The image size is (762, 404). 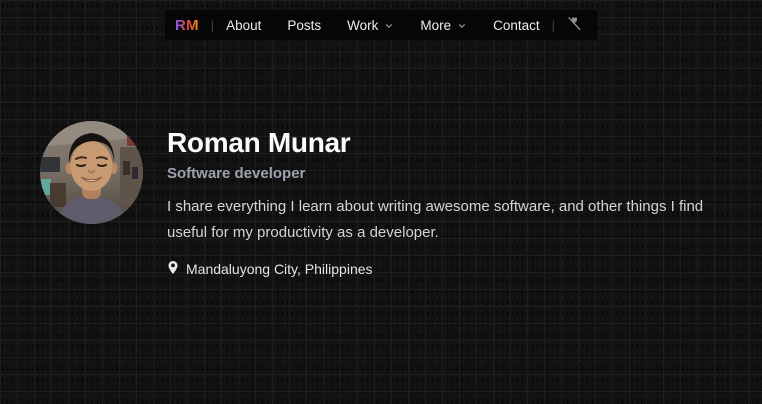 What do you see at coordinates (243, 25) in the screenshot?
I see `nav-item-about: About` at bounding box center [243, 25].